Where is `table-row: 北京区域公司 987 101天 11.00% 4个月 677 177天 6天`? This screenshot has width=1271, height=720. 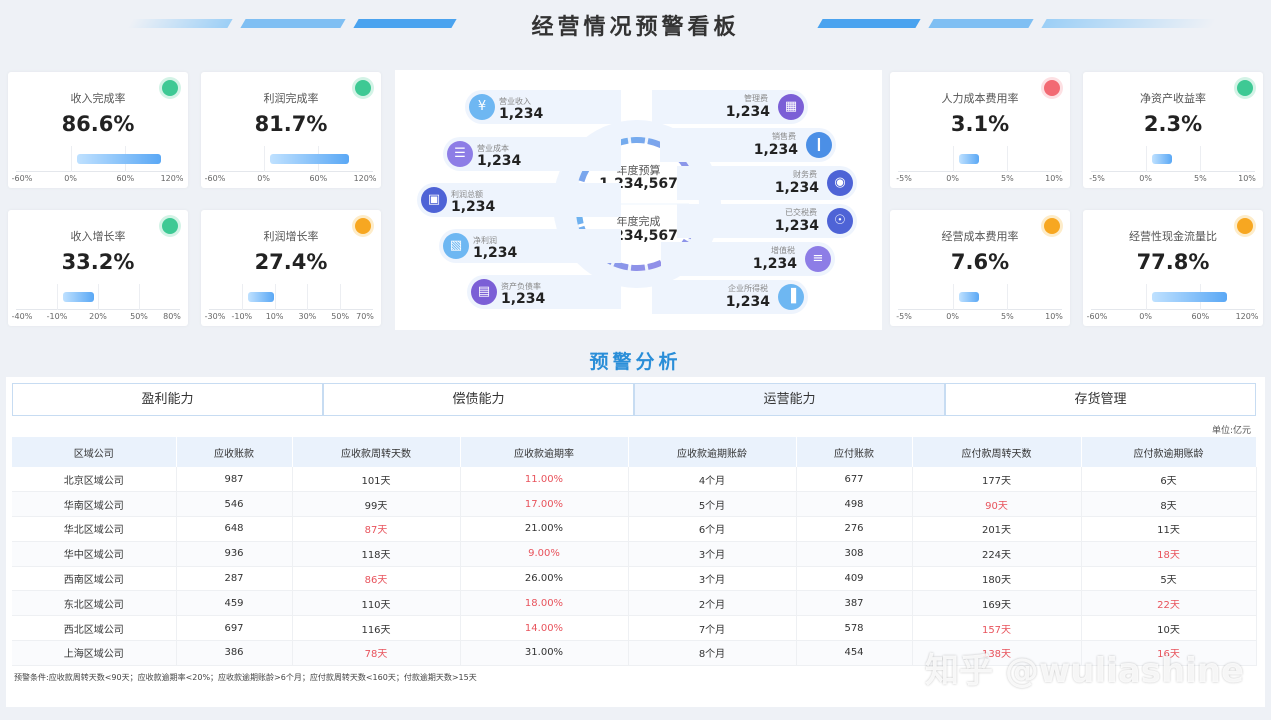 table-row: 北京区域公司 987 101天 11.00% 4个月 677 177天 6天 is located at coordinates (634, 480).